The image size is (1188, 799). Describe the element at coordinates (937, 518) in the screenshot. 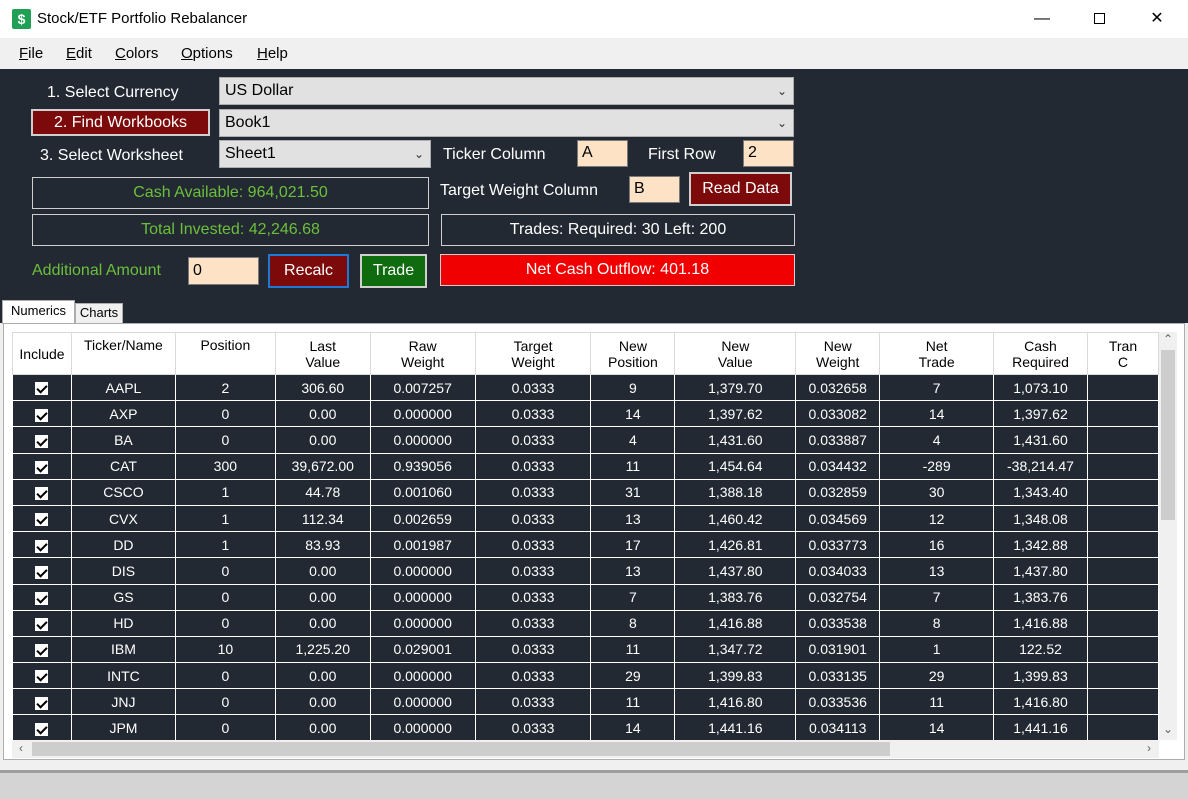

I see `table-cell: 12` at that location.